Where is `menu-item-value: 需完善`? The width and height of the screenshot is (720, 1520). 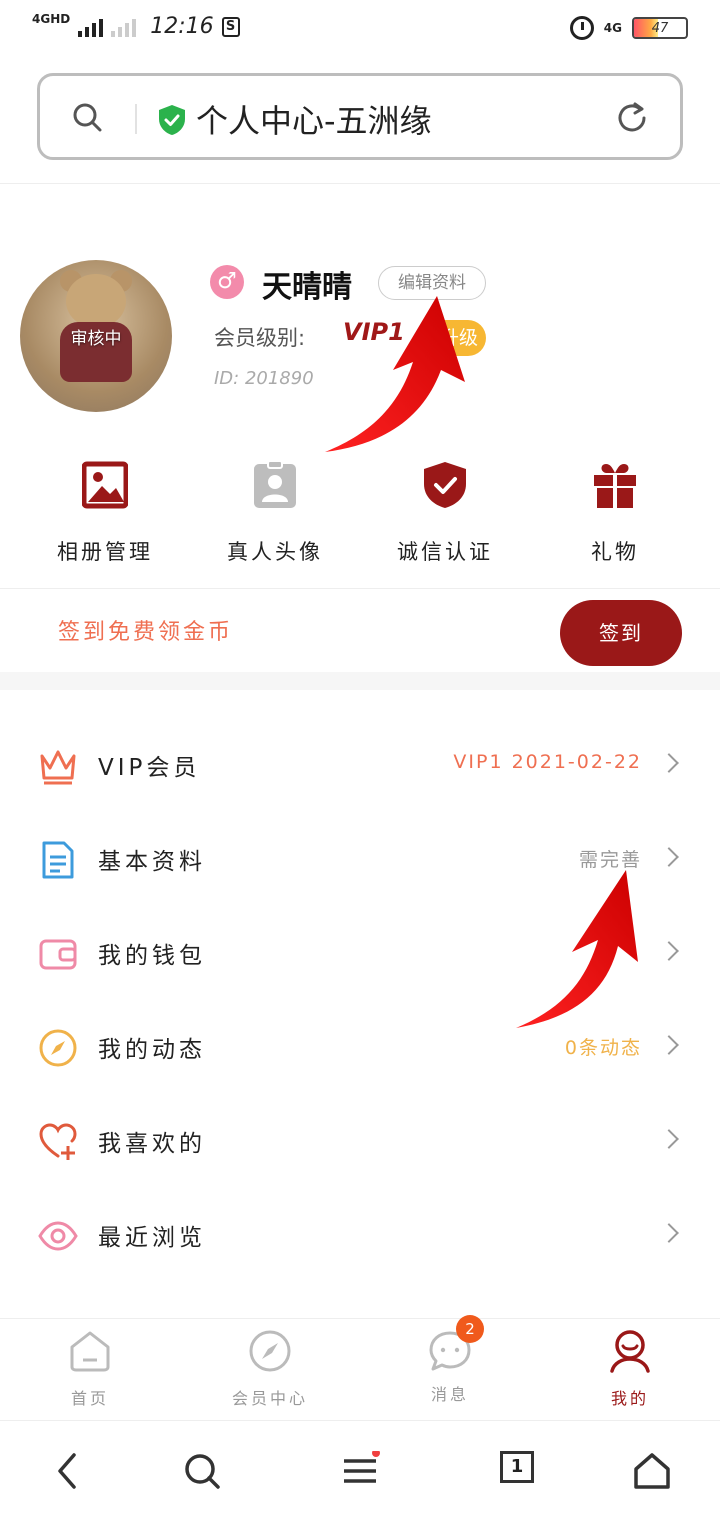 menu-item-value: 需完善 is located at coordinates (610, 860).